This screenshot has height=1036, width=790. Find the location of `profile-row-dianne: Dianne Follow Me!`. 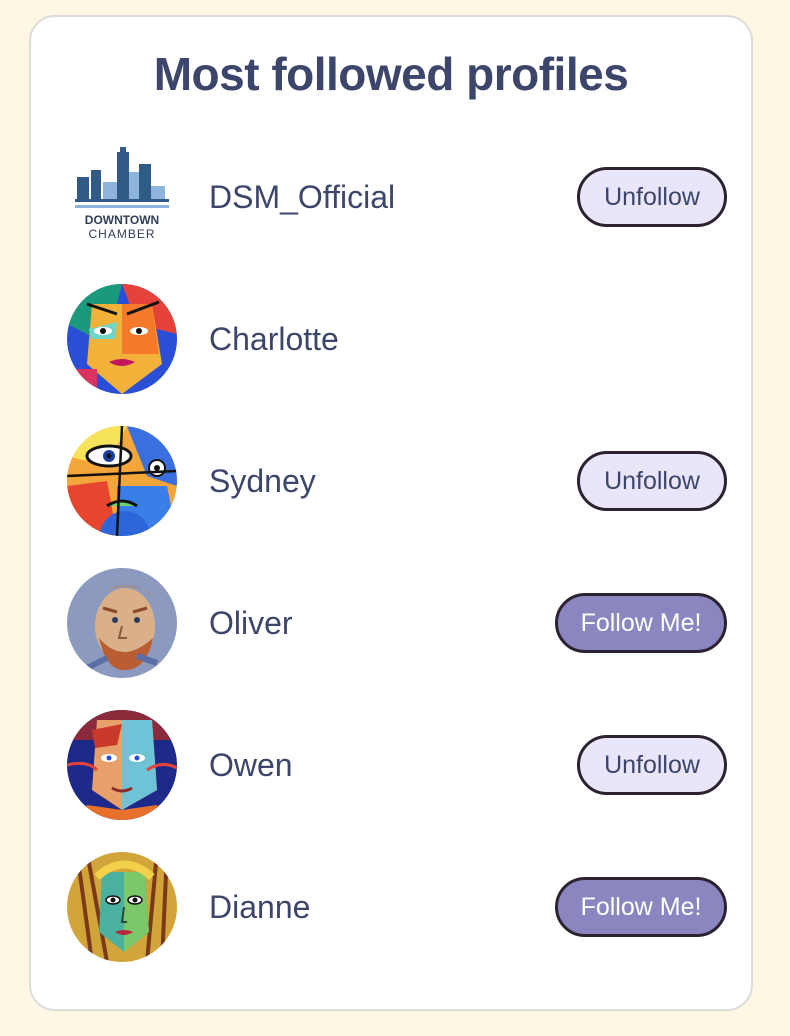

profile-row-dianne: Dianne Follow Me! is located at coordinates (397, 907).